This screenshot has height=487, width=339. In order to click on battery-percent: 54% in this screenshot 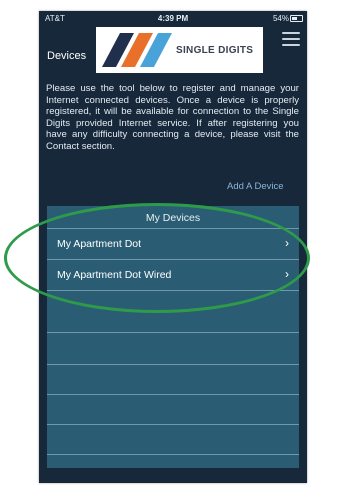, I will do `click(280, 18)`.